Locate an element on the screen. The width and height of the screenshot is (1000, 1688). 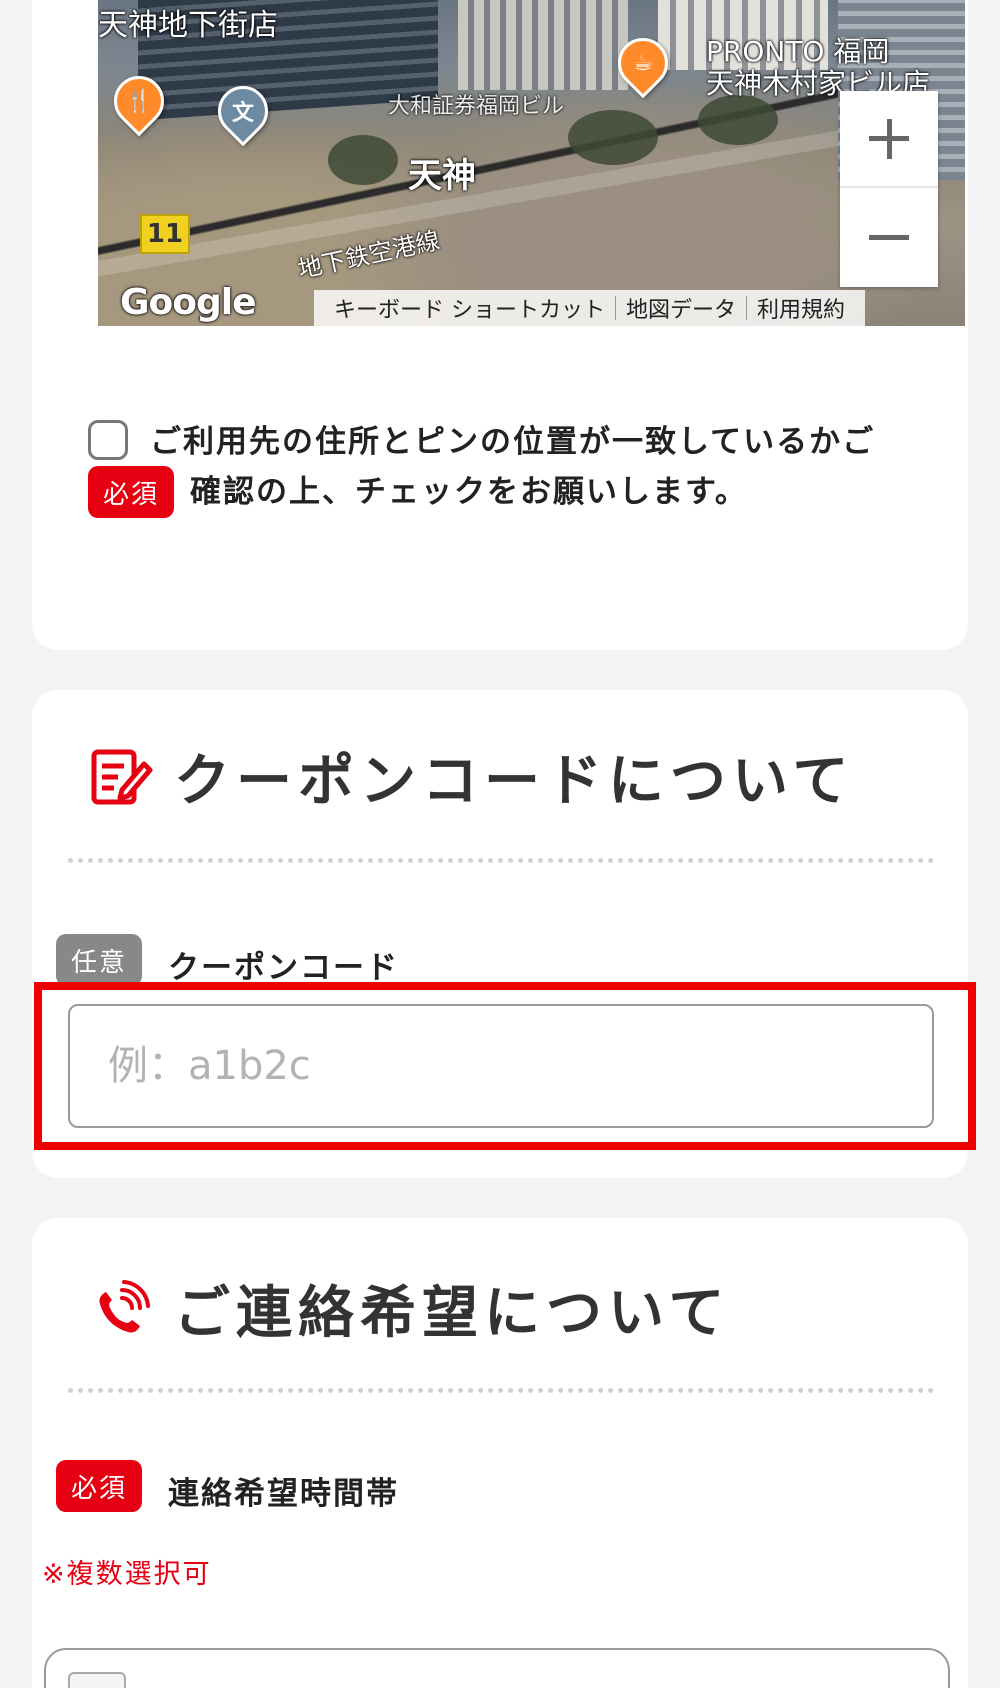
map-zoom-controls is located at coordinates (889, 189).